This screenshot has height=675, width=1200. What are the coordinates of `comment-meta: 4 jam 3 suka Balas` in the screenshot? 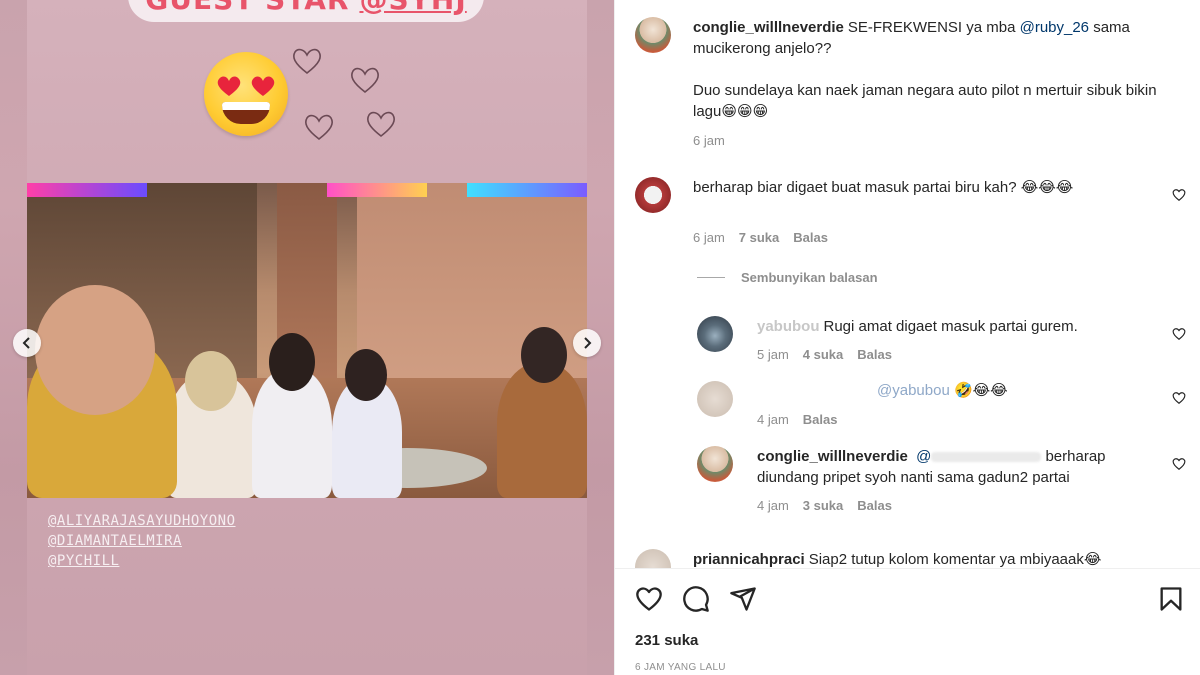 It's located at (824, 505).